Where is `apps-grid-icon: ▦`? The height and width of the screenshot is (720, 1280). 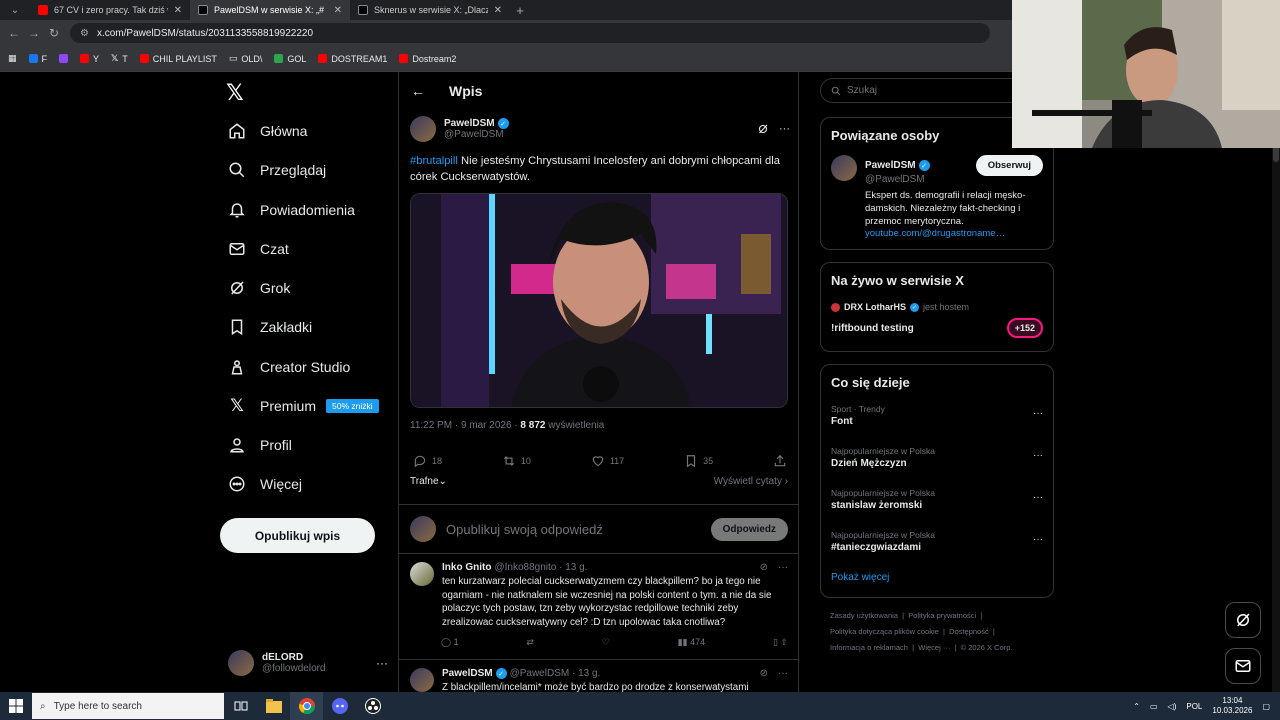
apps-grid-icon: ▦ is located at coordinates (12, 58).